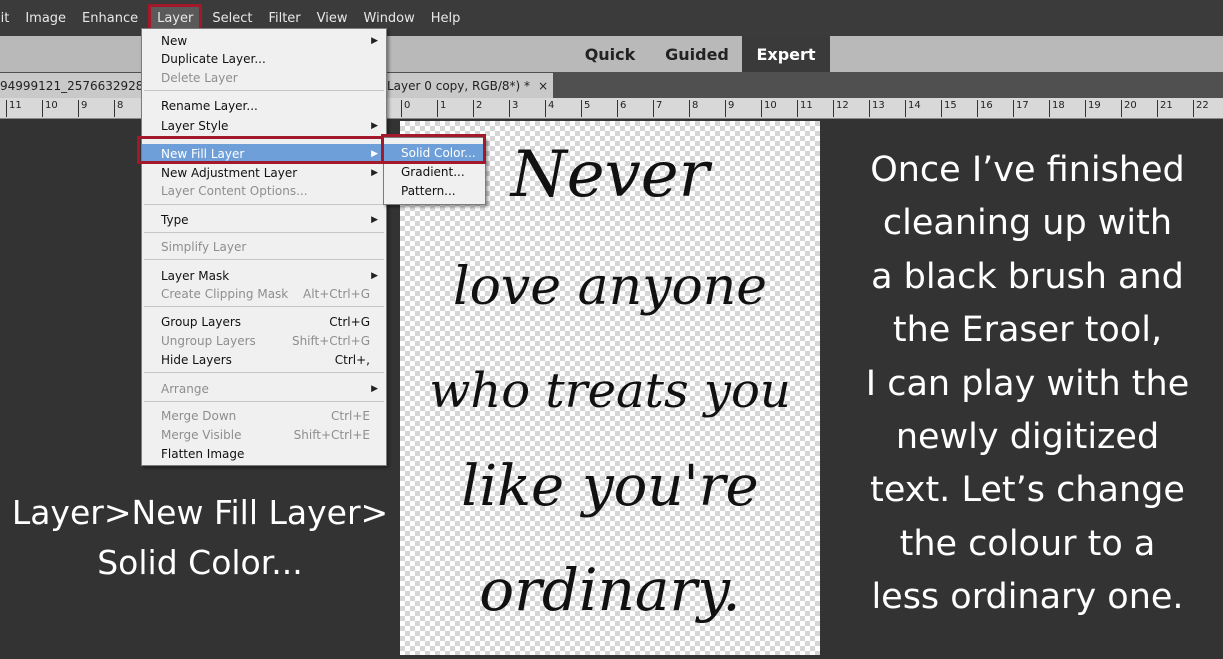 Image resolution: width=1223 pixels, height=659 pixels. What do you see at coordinates (985, 108) in the screenshot?
I see `ruler-tick: 16` at bounding box center [985, 108].